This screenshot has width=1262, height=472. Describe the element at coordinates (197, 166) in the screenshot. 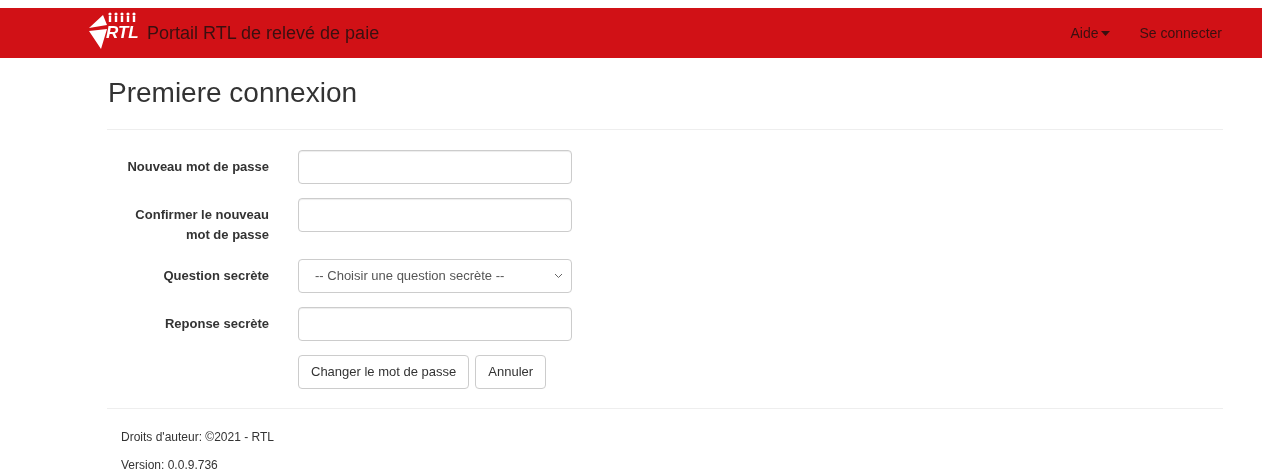

I see `field-label: Nouveau mot de passe` at that location.